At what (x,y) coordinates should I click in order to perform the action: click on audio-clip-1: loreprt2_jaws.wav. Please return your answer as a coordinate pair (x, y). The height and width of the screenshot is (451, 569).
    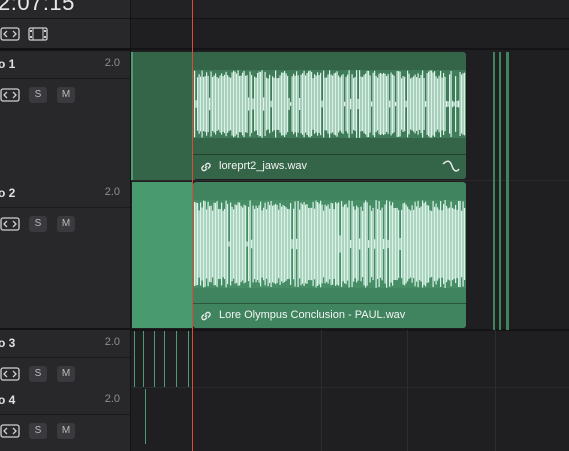
    Looking at the image, I should click on (329, 115).